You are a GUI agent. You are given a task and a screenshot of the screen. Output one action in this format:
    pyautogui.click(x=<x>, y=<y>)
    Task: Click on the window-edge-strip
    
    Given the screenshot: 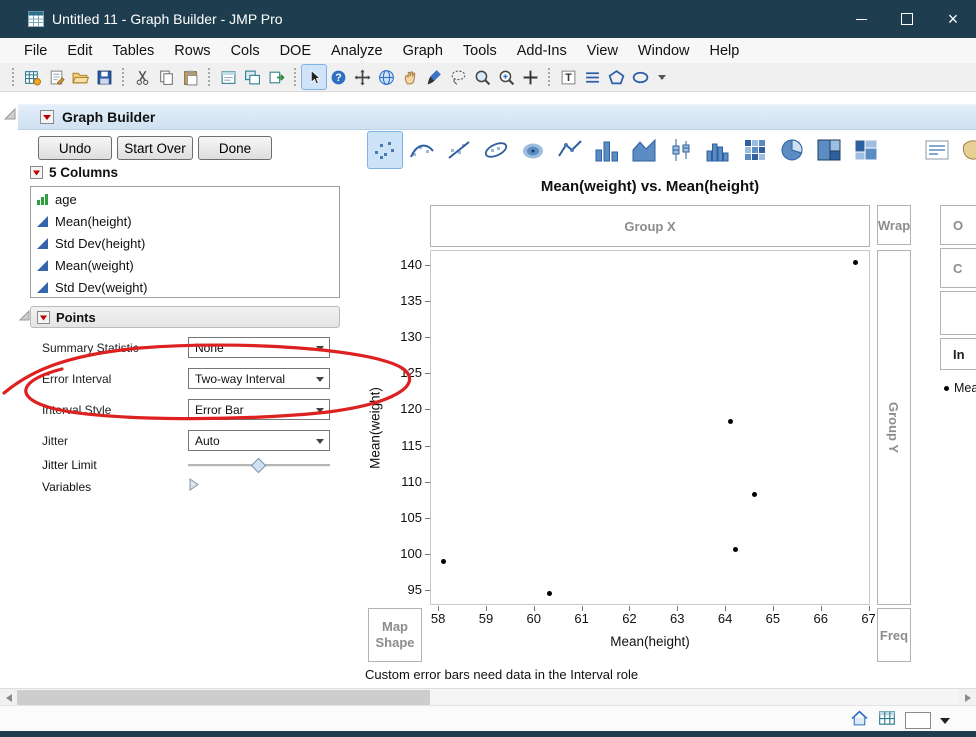 What is the action you would take?
    pyautogui.click(x=488, y=734)
    